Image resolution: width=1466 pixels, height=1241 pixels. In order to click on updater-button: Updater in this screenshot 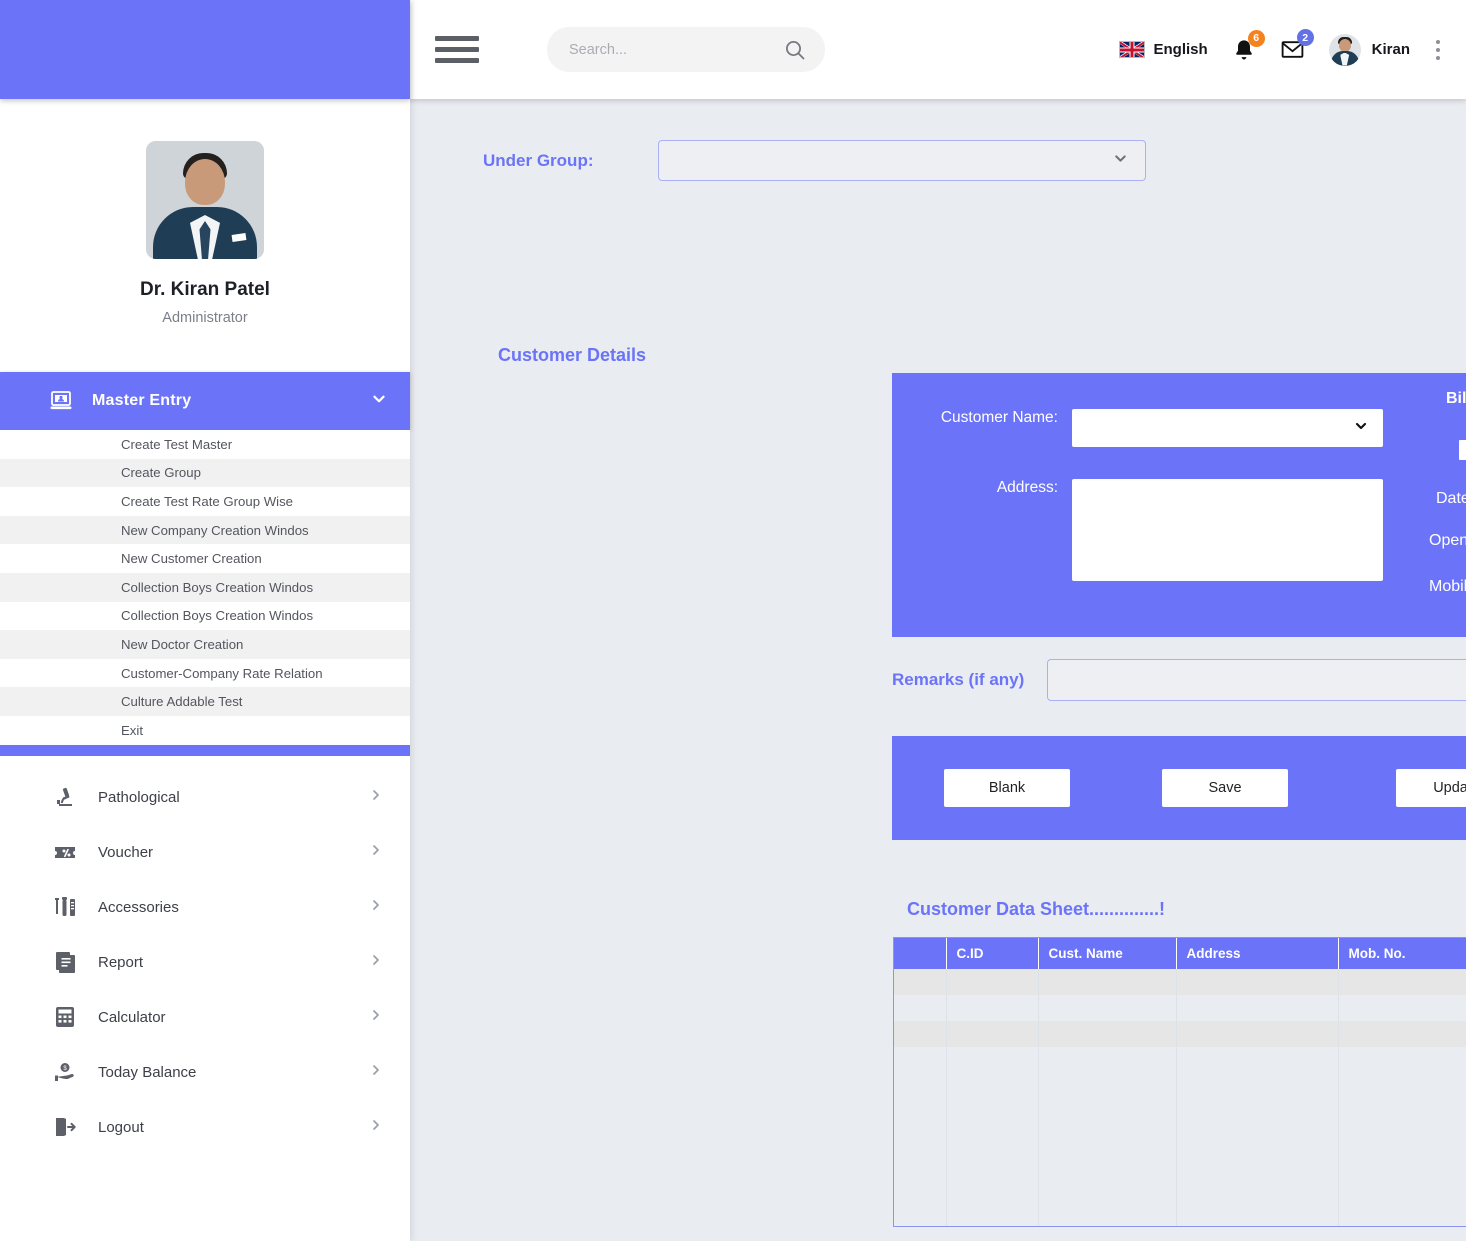, I will do `click(1431, 788)`.